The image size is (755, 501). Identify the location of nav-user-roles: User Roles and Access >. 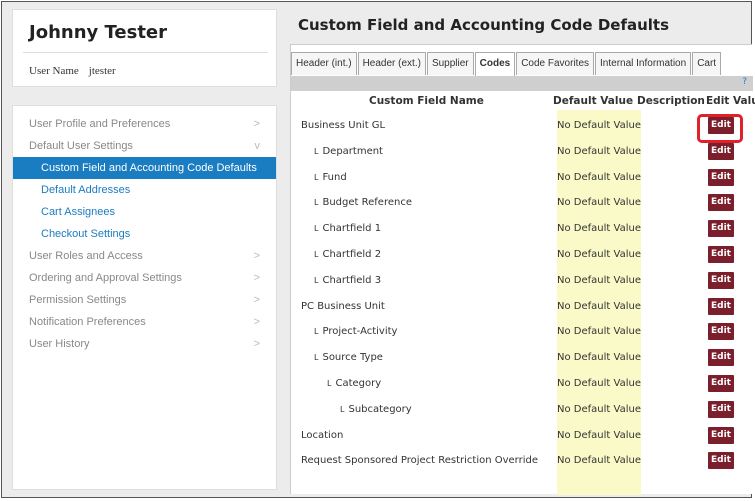
(144, 256).